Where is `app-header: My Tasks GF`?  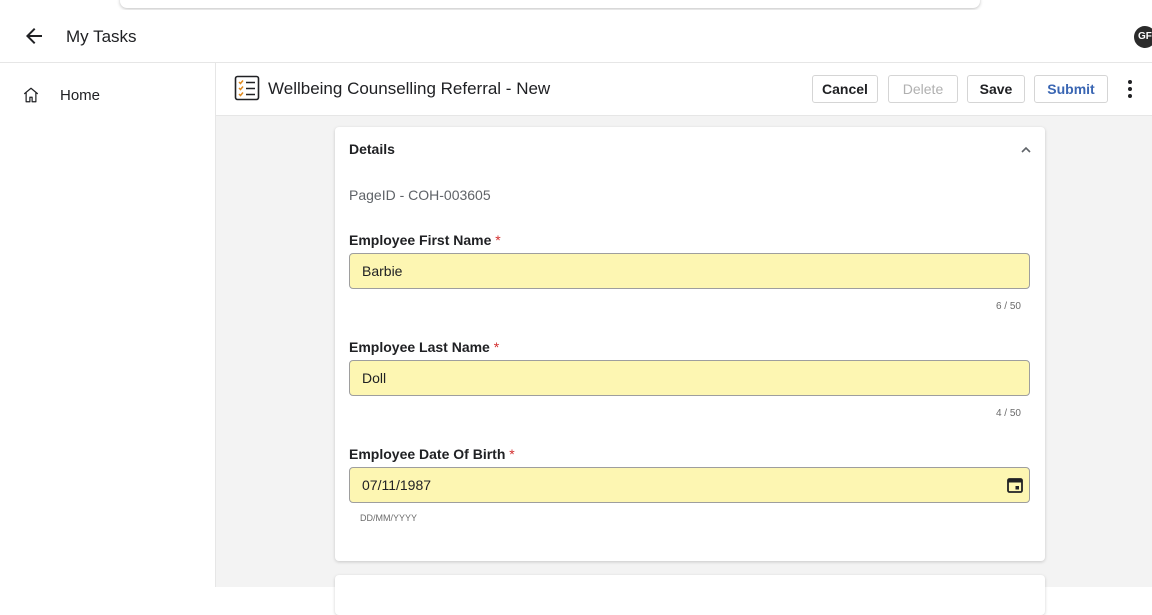 app-header: My Tasks GF is located at coordinates (576, 36).